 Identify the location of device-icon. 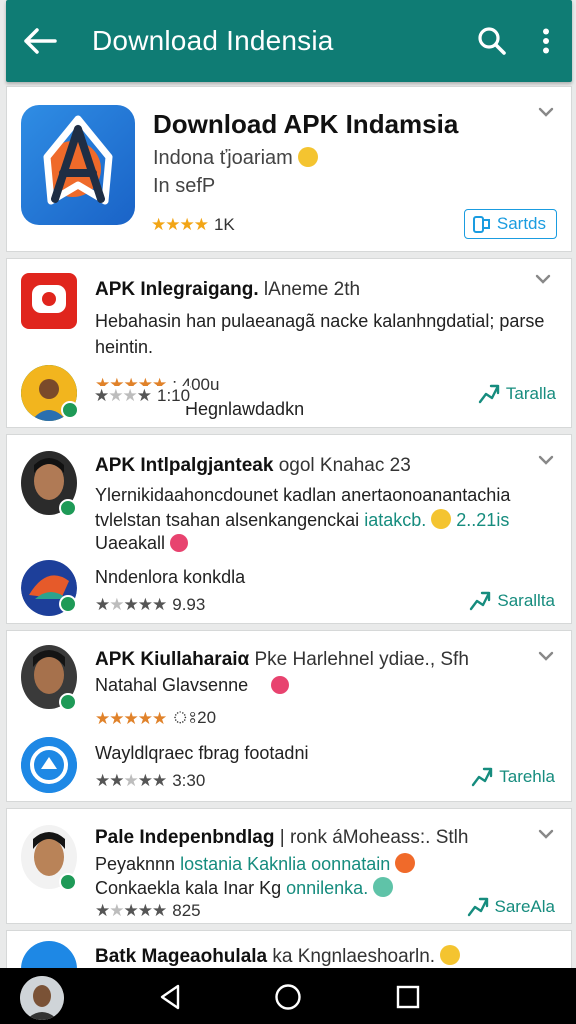
(481, 224).